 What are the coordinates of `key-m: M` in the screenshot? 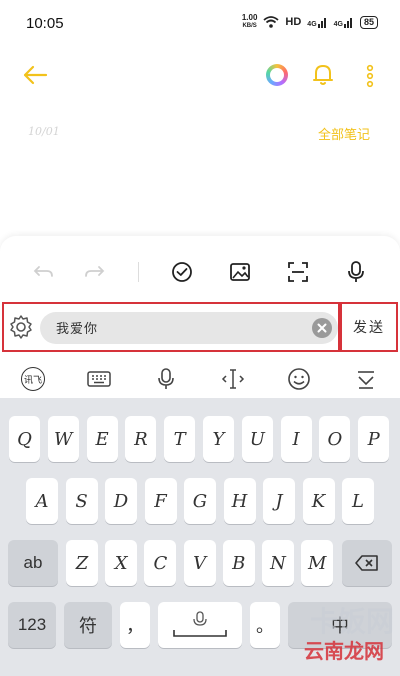 It's located at (317, 563).